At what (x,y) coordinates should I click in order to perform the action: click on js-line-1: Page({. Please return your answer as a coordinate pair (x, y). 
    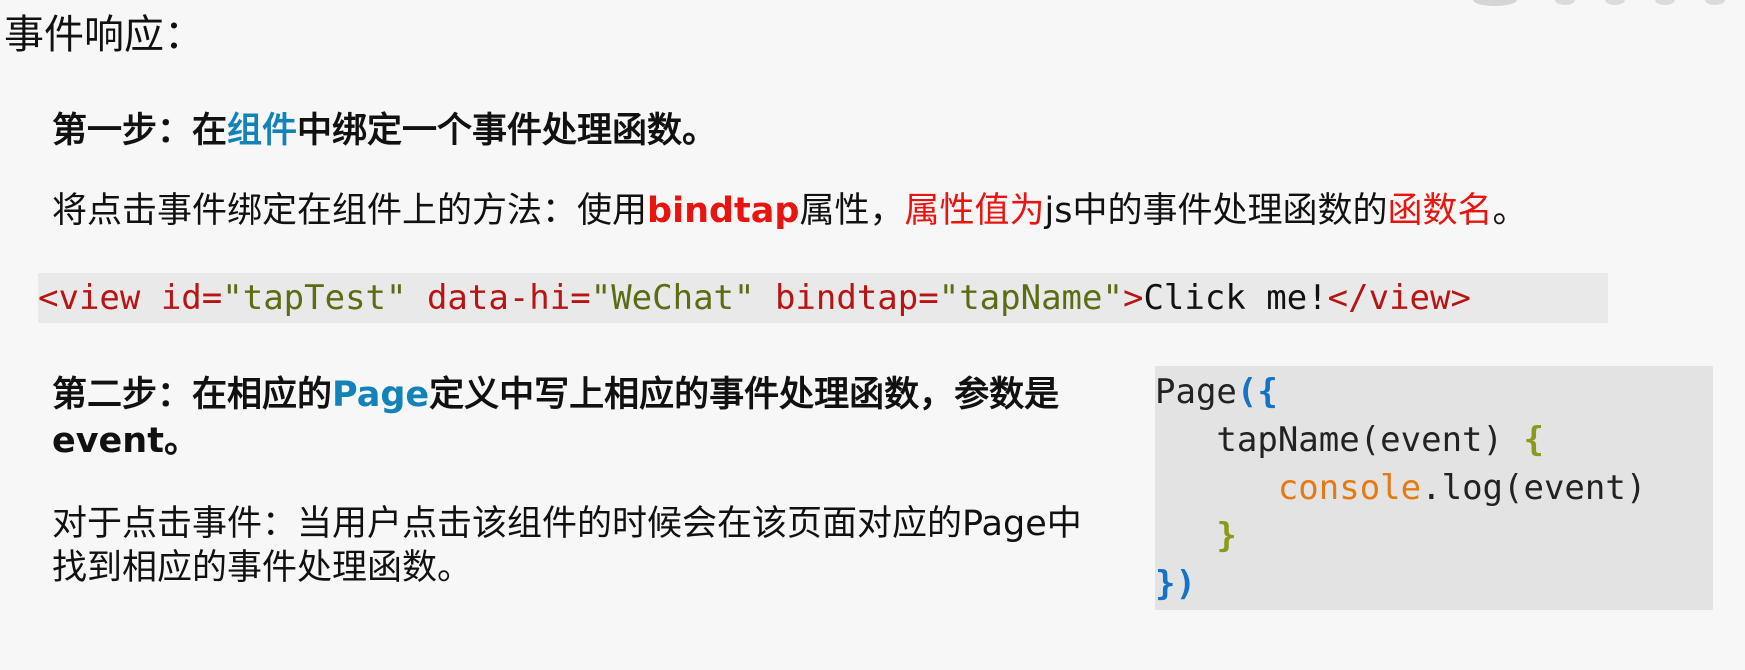
    Looking at the image, I should click on (1434, 392).